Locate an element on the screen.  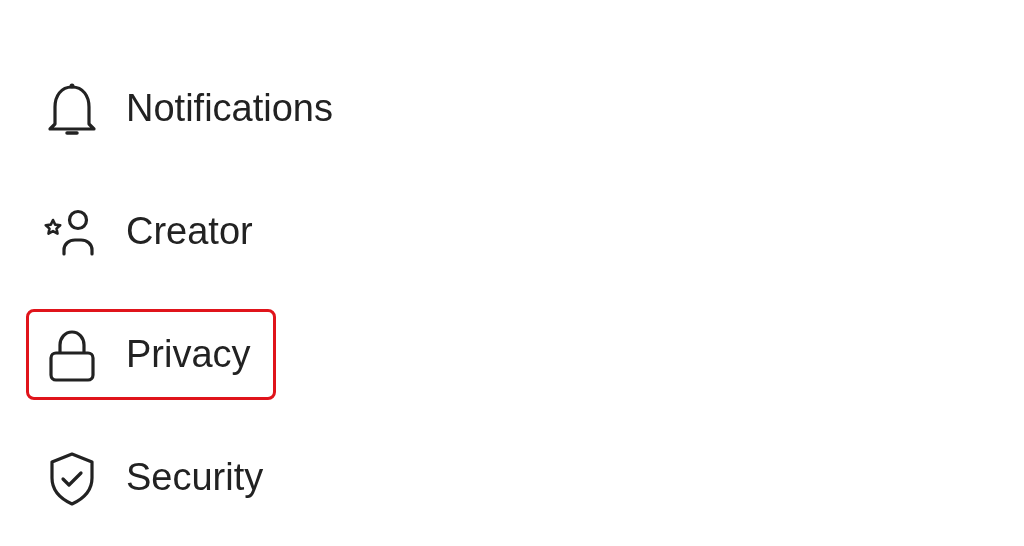
menu-item: Notifications is located at coordinates (192, 108).